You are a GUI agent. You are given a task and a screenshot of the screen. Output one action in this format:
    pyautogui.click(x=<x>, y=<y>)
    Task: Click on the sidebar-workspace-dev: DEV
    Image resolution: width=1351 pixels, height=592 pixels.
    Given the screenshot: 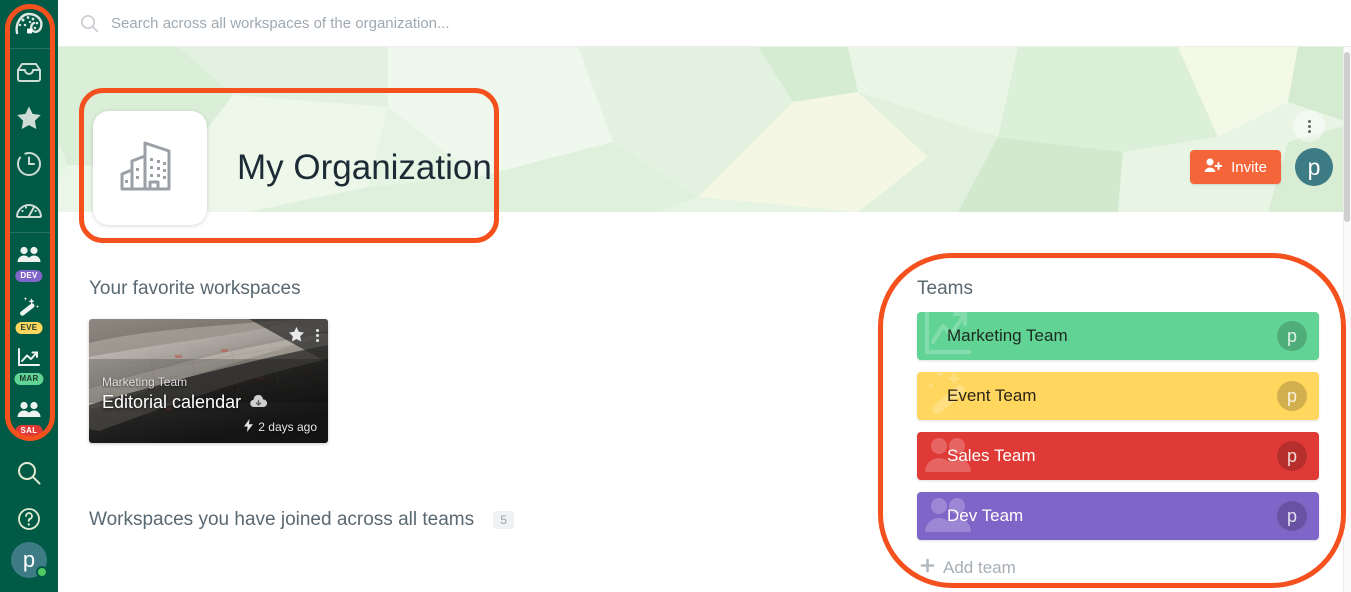 What is the action you would take?
    pyautogui.click(x=29, y=259)
    